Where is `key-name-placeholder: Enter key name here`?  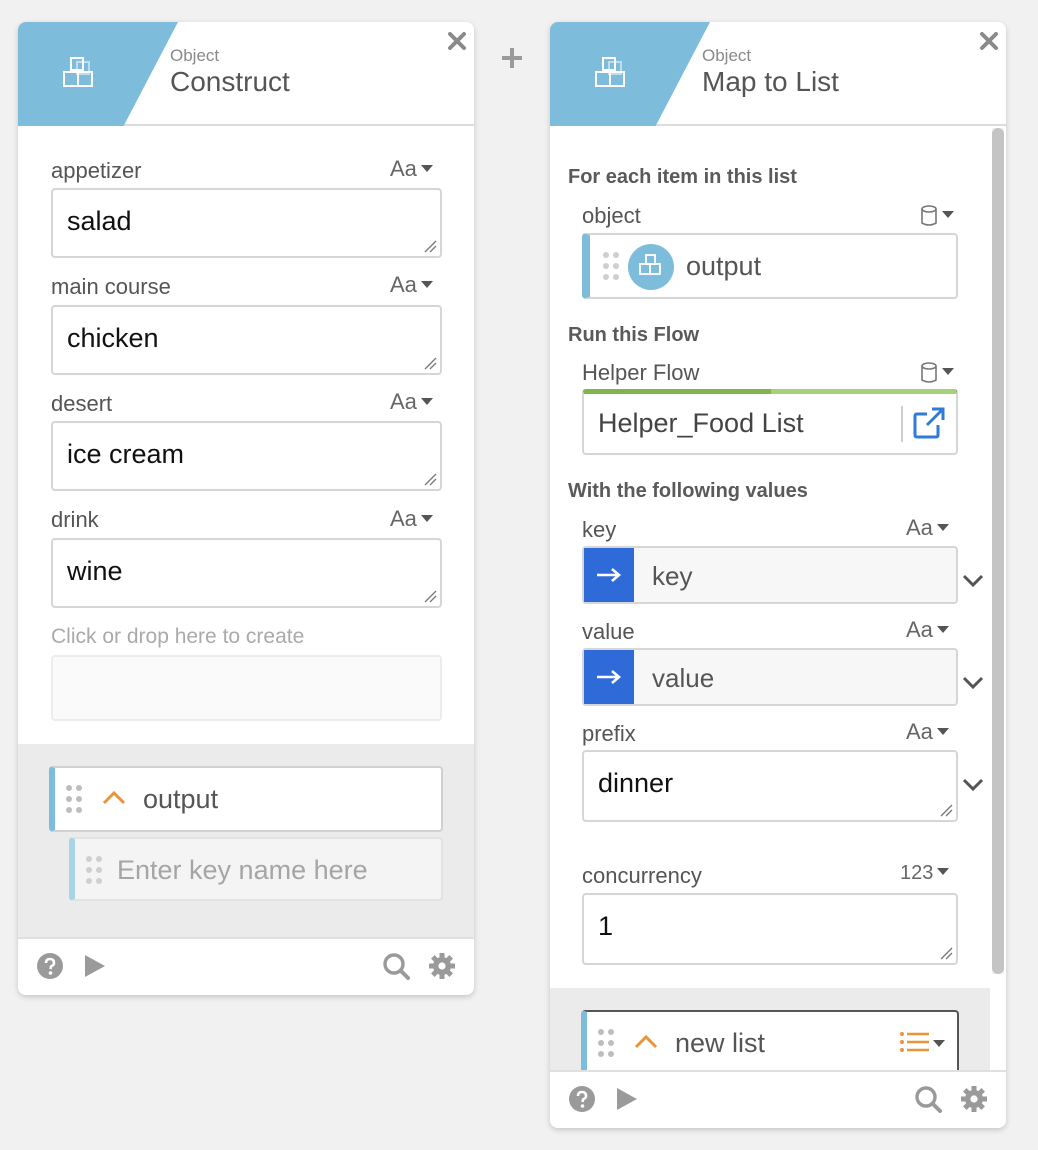 key-name-placeholder: Enter key name here is located at coordinates (242, 870).